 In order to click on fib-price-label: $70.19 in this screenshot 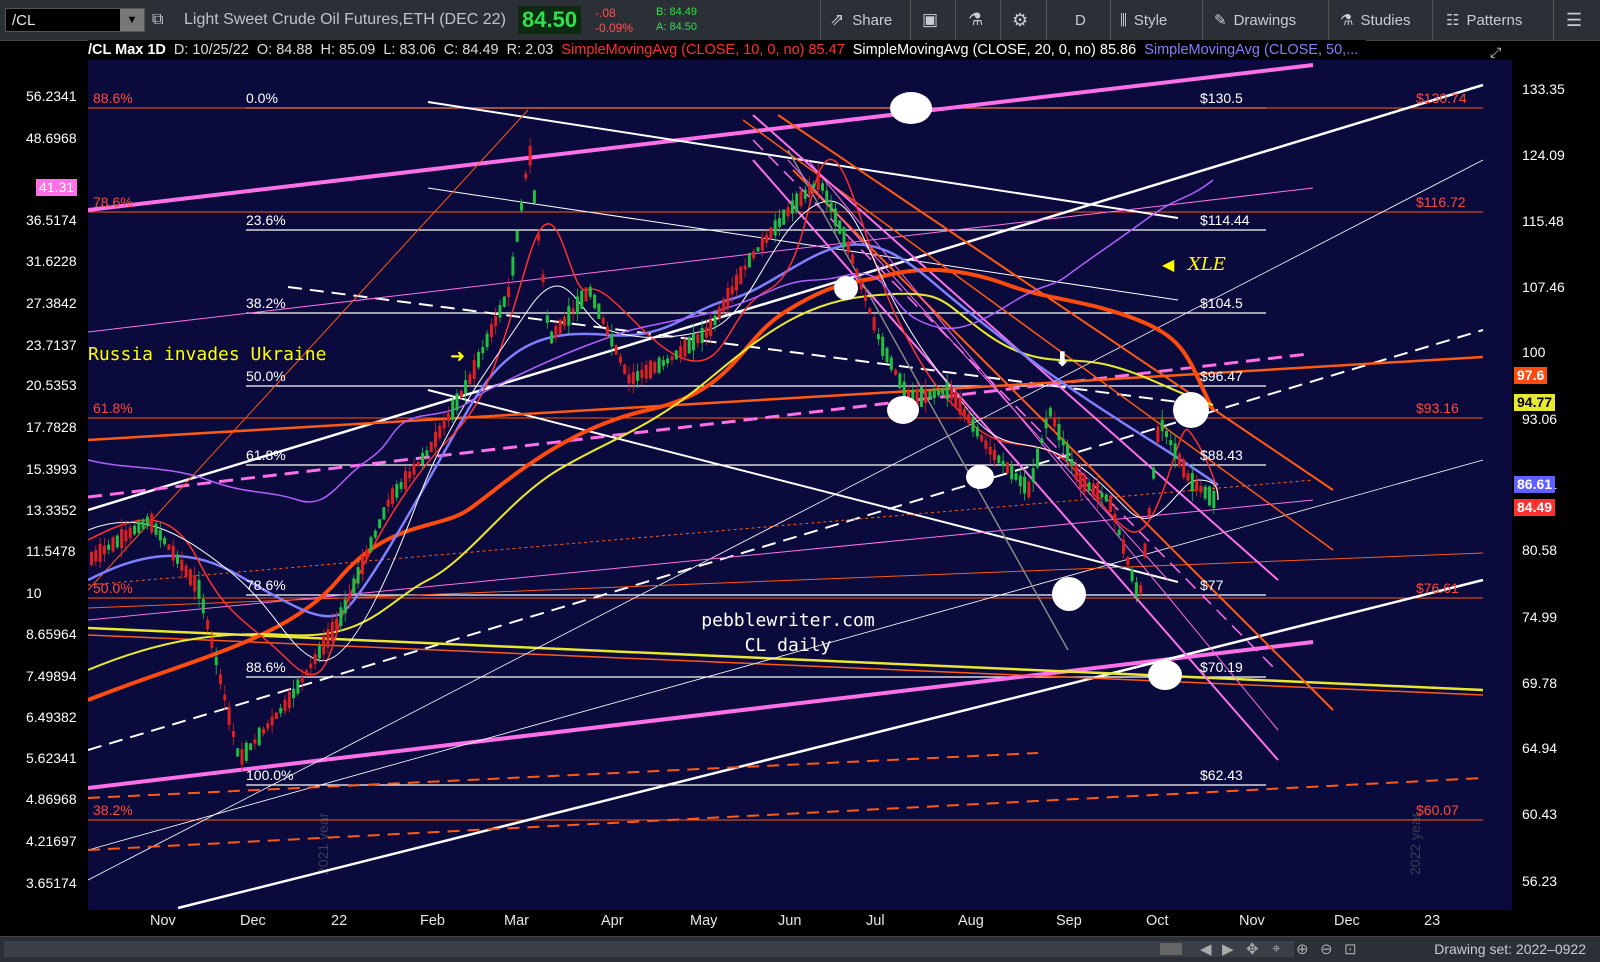, I will do `click(1221, 667)`.